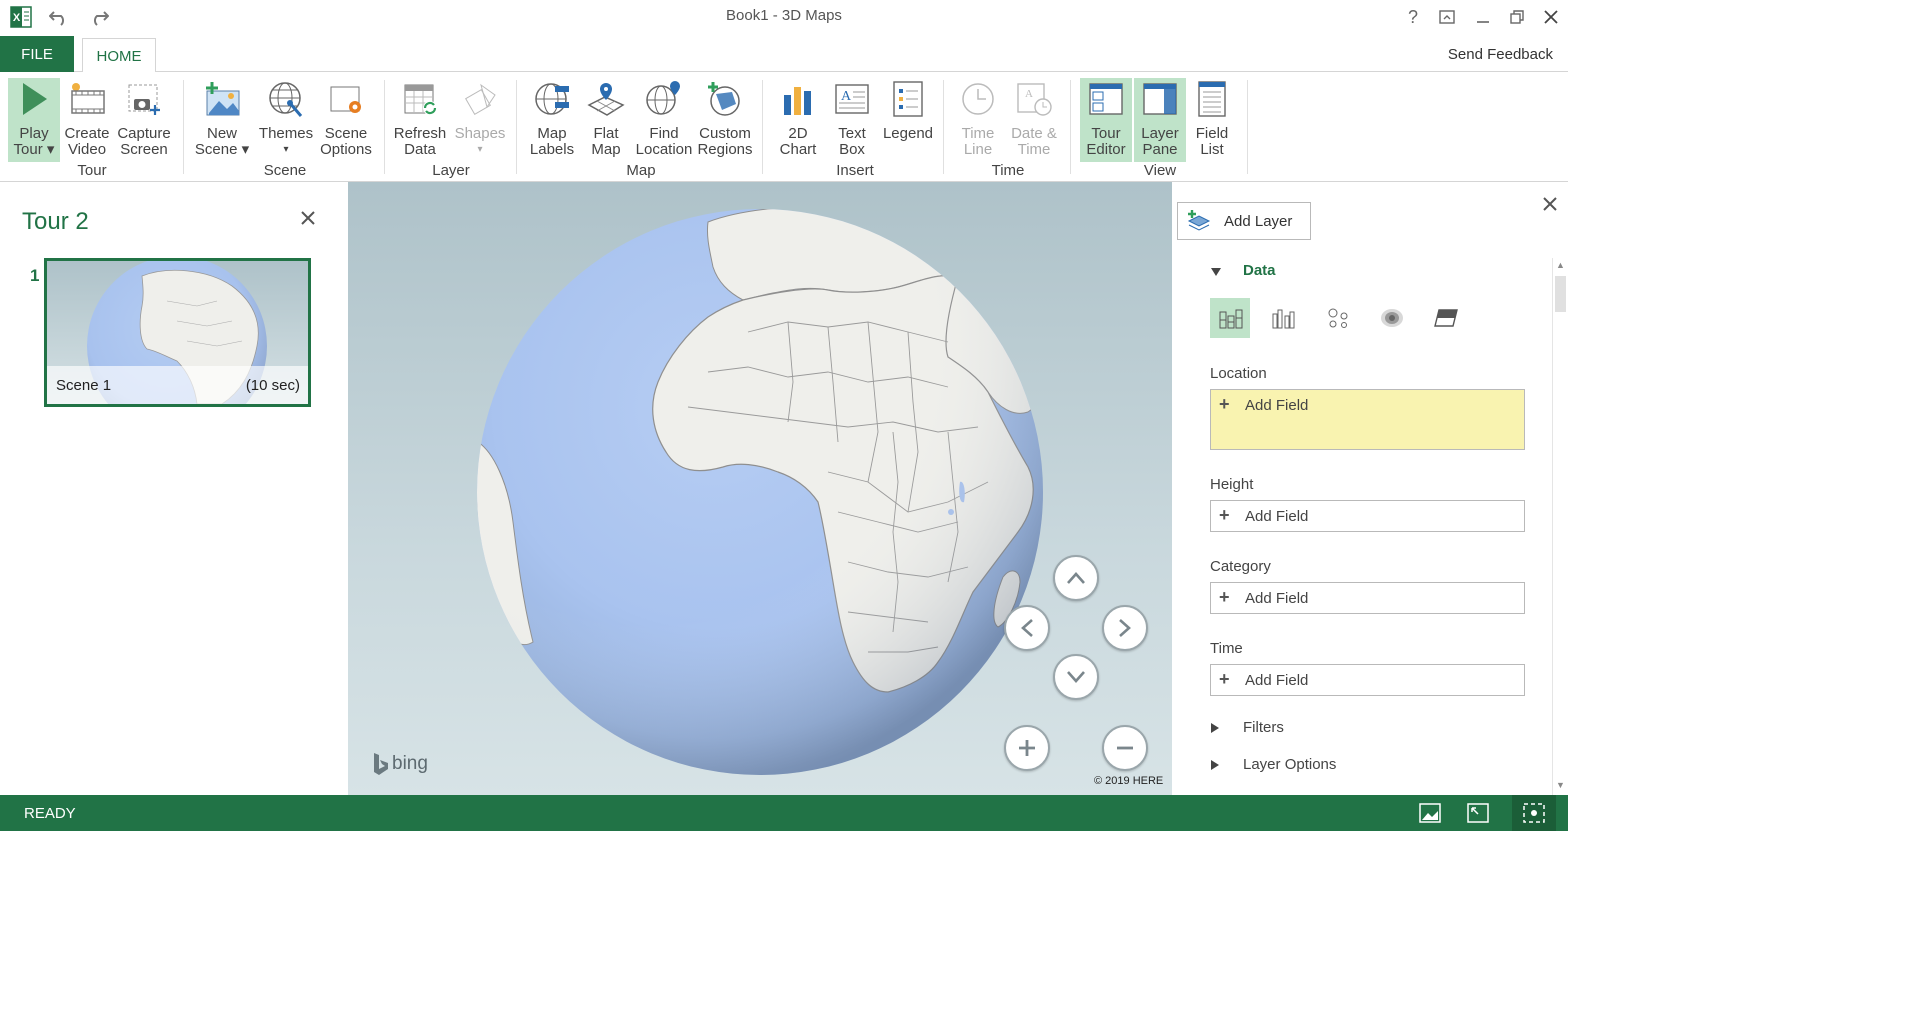 The width and height of the screenshot is (1919, 1017). What do you see at coordinates (420, 99) in the screenshot?
I see `refresh-data-icon` at bounding box center [420, 99].